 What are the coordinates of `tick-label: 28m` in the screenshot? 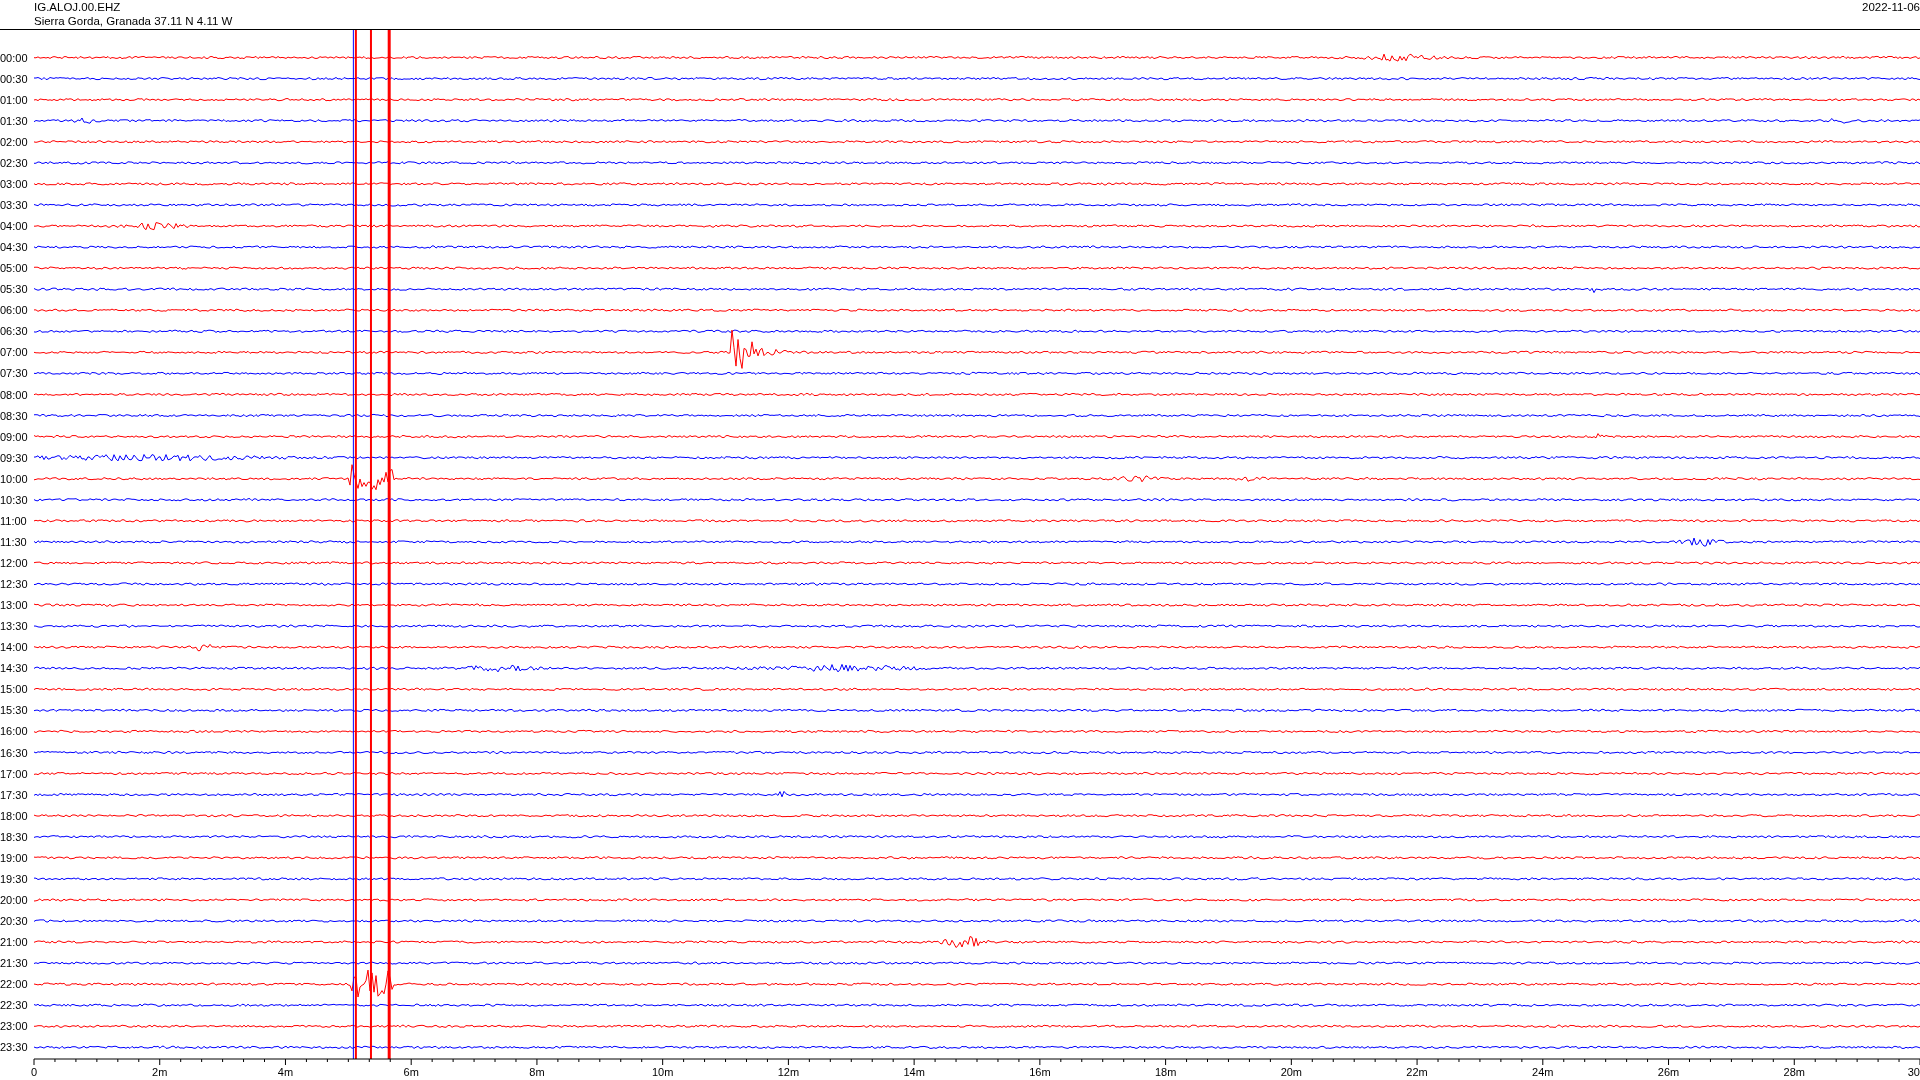 It's located at (1794, 1072).